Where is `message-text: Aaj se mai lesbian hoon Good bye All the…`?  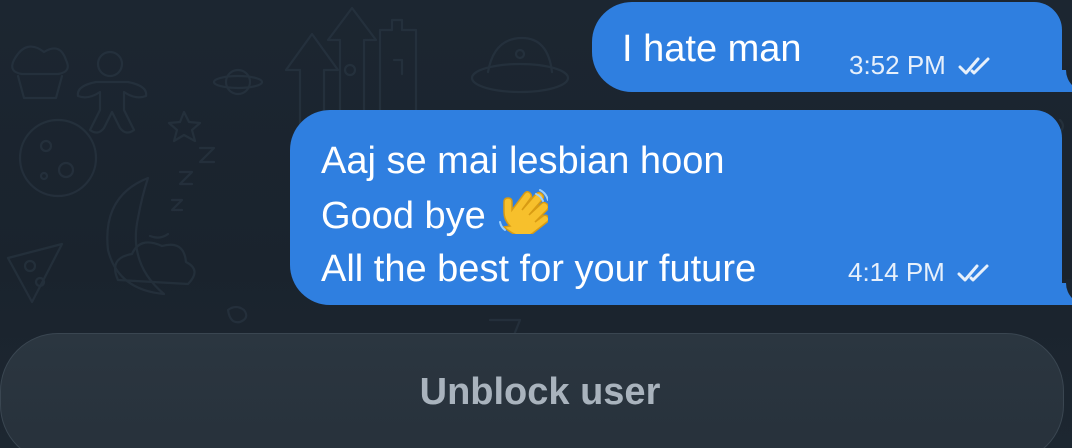
message-text: Aaj se mai lesbian hoon Good bye All the… is located at coordinates (538, 215).